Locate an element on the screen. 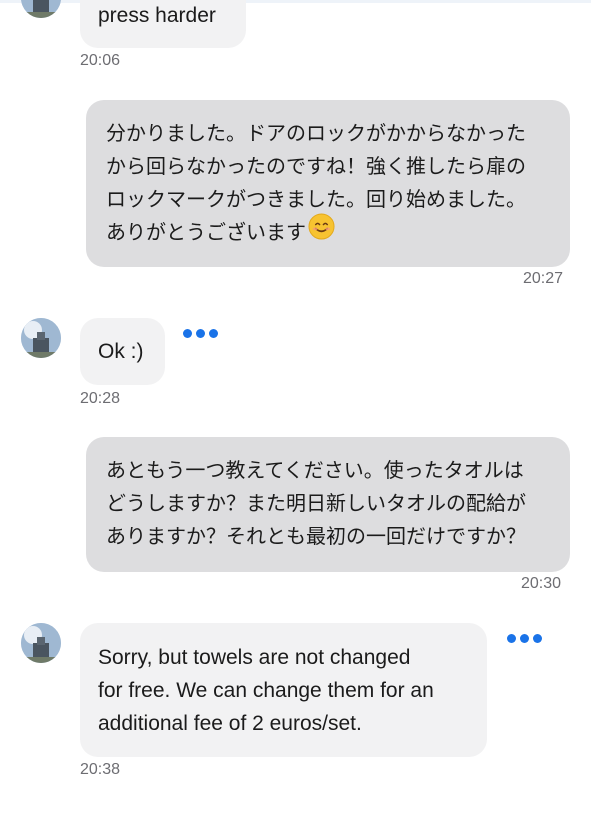 This screenshot has width=591, height=817. message-bubble-incoming: Ok :) is located at coordinates (122, 351).